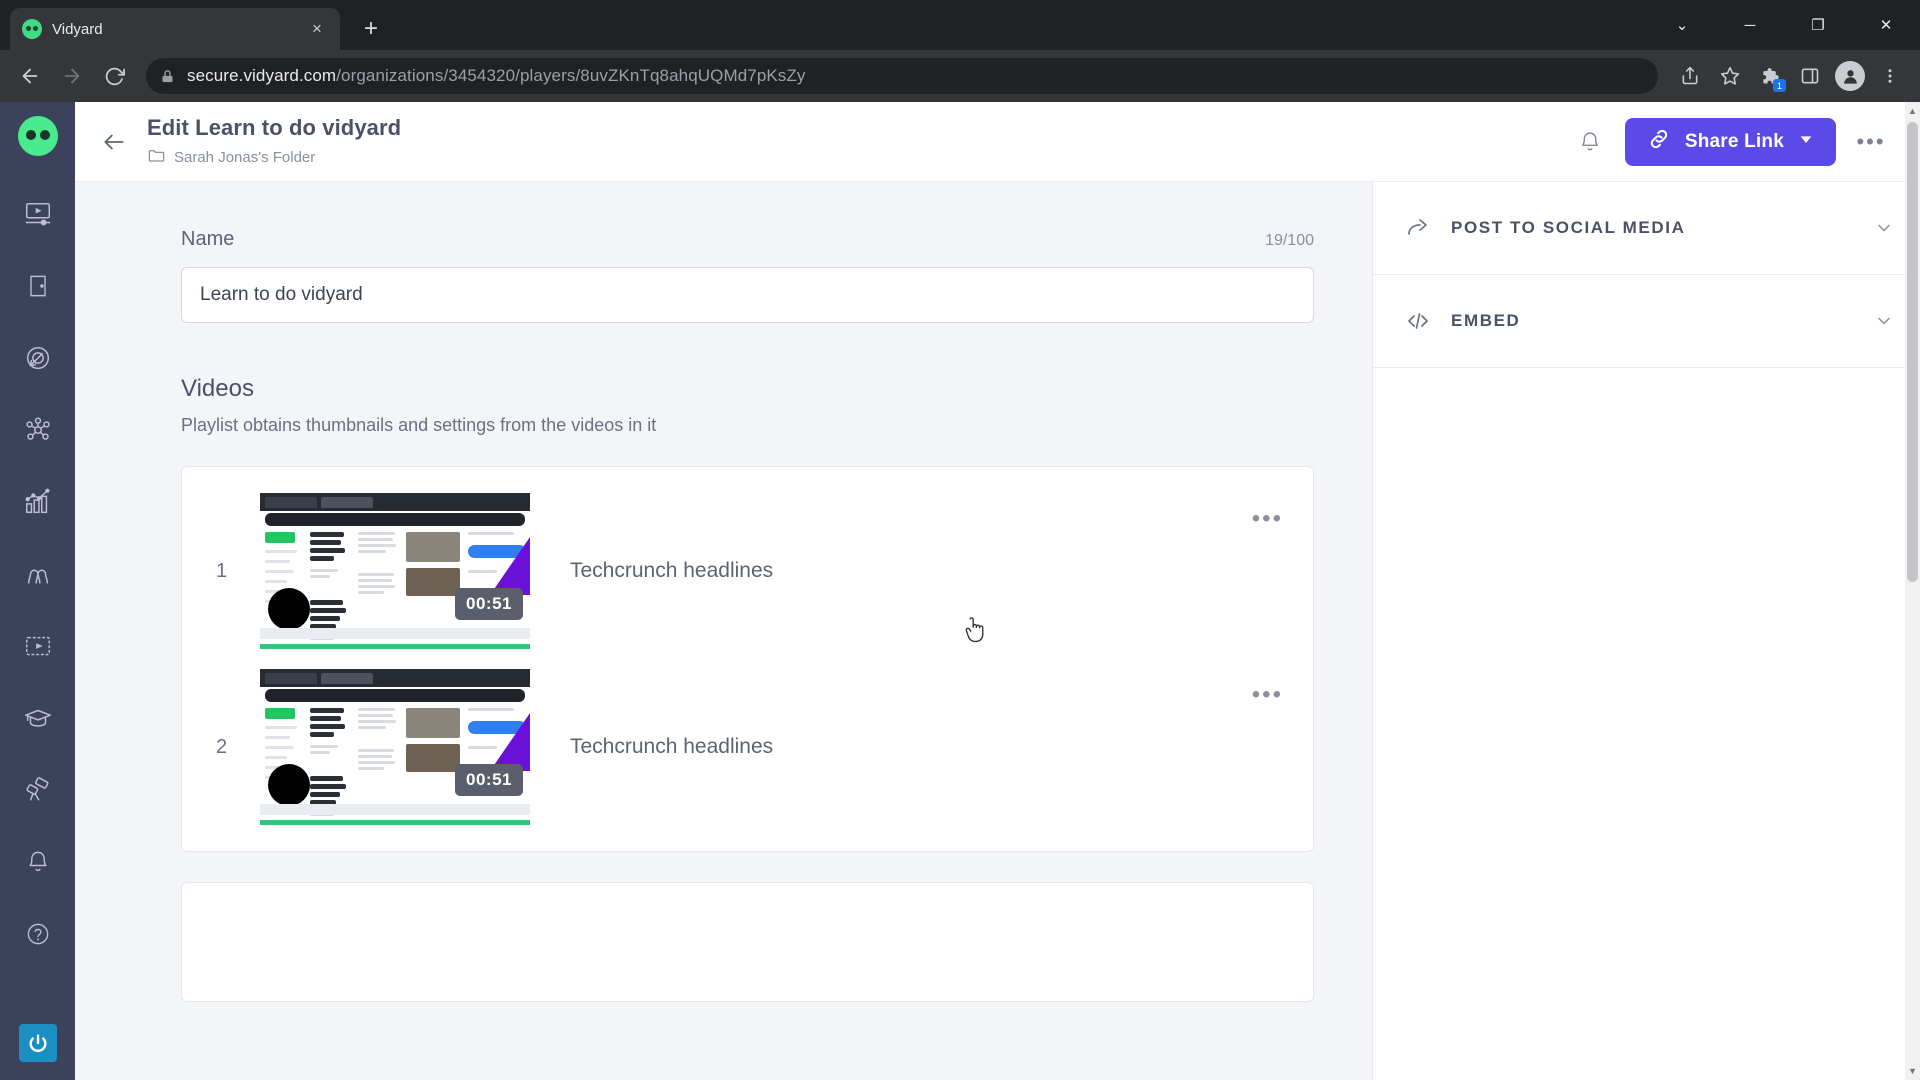 This screenshot has height=1080, width=1920. I want to click on thumb-url-bar, so click(395, 519).